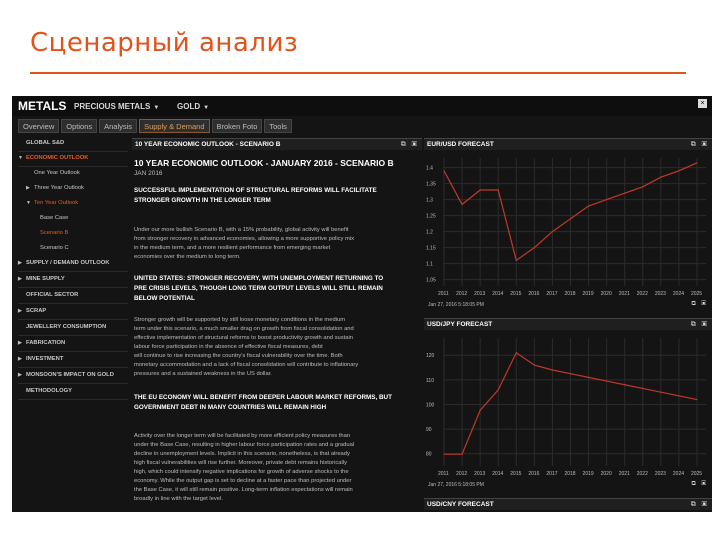 This screenshot has width=720, height=540. What do you see at coordinates (73, 279) in the screenshot?
I see `sidebar-item-9: ▶ MINE SUPPLY` at bounding box center [73, 279].